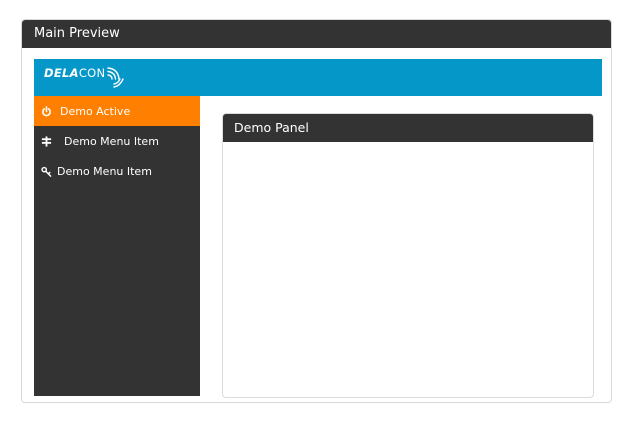 Image resolution: width=641 pixels, height=424 pixels. What do you see at coordinates (95, 111) in the screenshot?
I see `sidebar-item-label: Demo Active` at bounding box center [95, 111].